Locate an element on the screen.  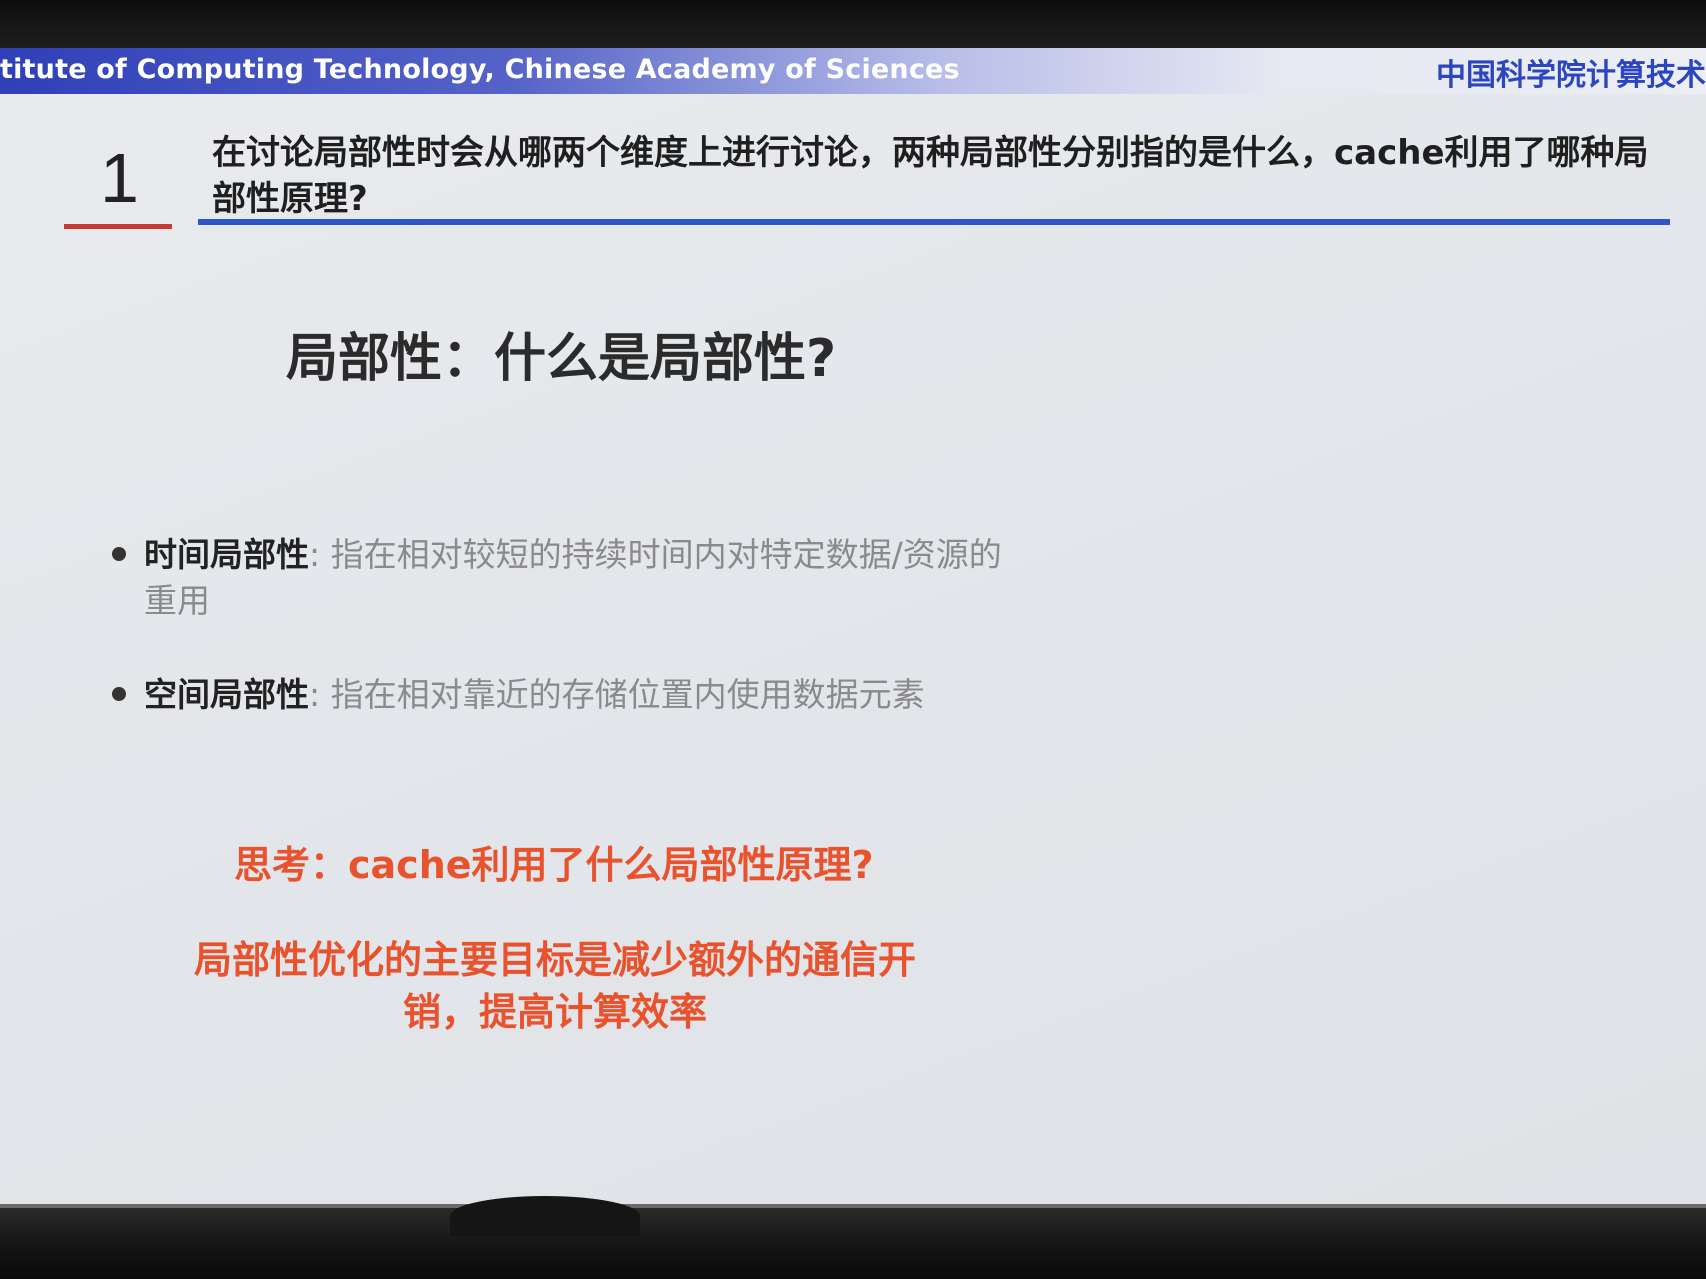
bullet-temporal-locality: 时间局部性: 指在相对较短的持续时间内对特定数据/资源的重用 is located at coordinates (562, 578).